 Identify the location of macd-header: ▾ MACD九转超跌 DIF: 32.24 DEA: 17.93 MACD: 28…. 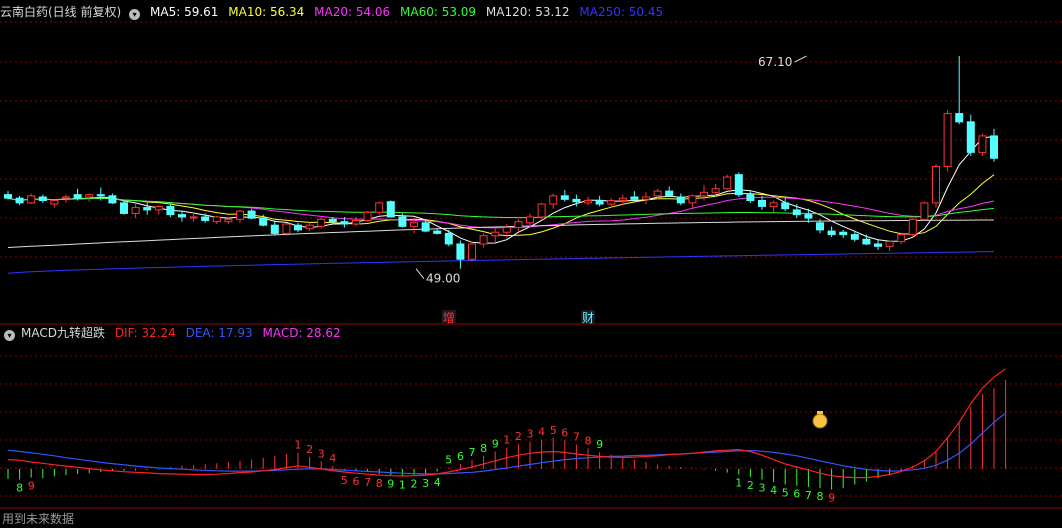
(173, 333).